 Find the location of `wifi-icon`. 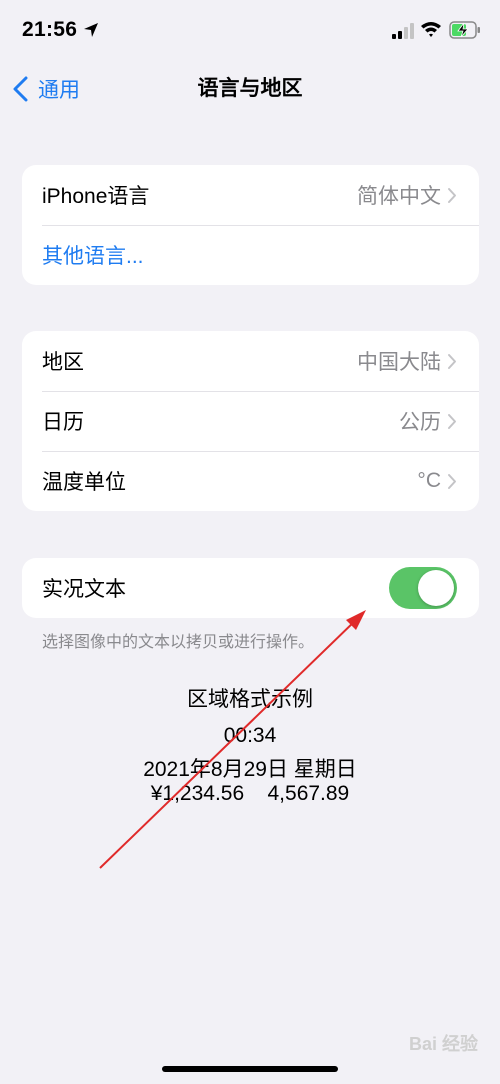

wifi-icon is located at coordinates (431, 29).